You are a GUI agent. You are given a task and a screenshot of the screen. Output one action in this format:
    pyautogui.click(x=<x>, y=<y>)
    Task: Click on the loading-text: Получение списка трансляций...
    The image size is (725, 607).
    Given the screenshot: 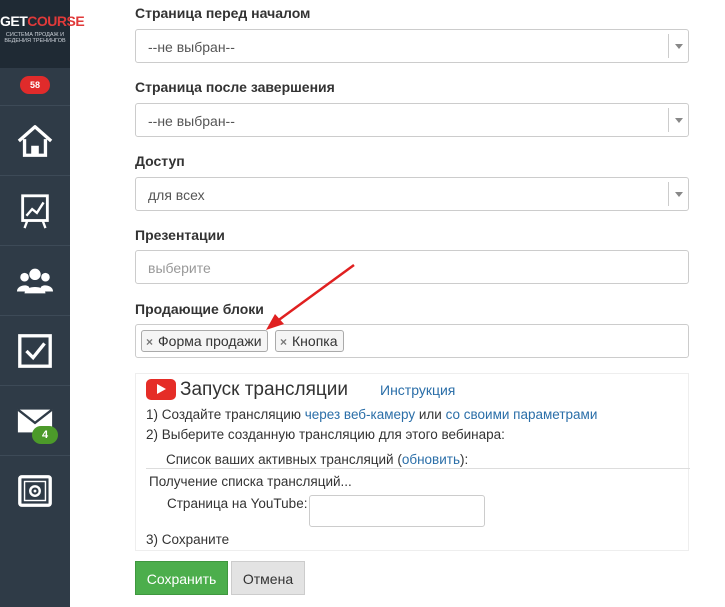 What is the action you would take?
    pyautogui.click(x=250, y=481)
    